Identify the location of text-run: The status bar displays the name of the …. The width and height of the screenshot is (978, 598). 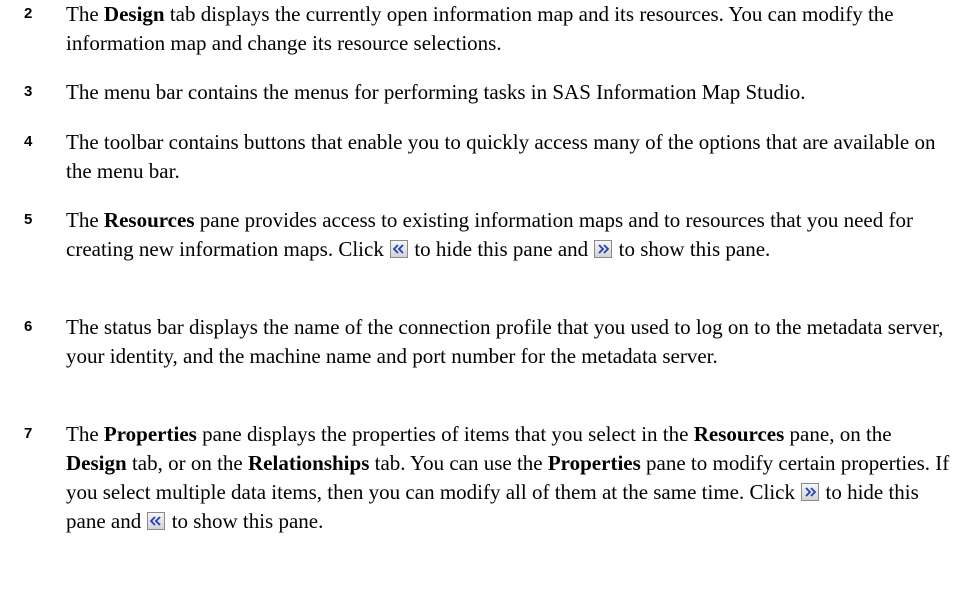
(505, 341).